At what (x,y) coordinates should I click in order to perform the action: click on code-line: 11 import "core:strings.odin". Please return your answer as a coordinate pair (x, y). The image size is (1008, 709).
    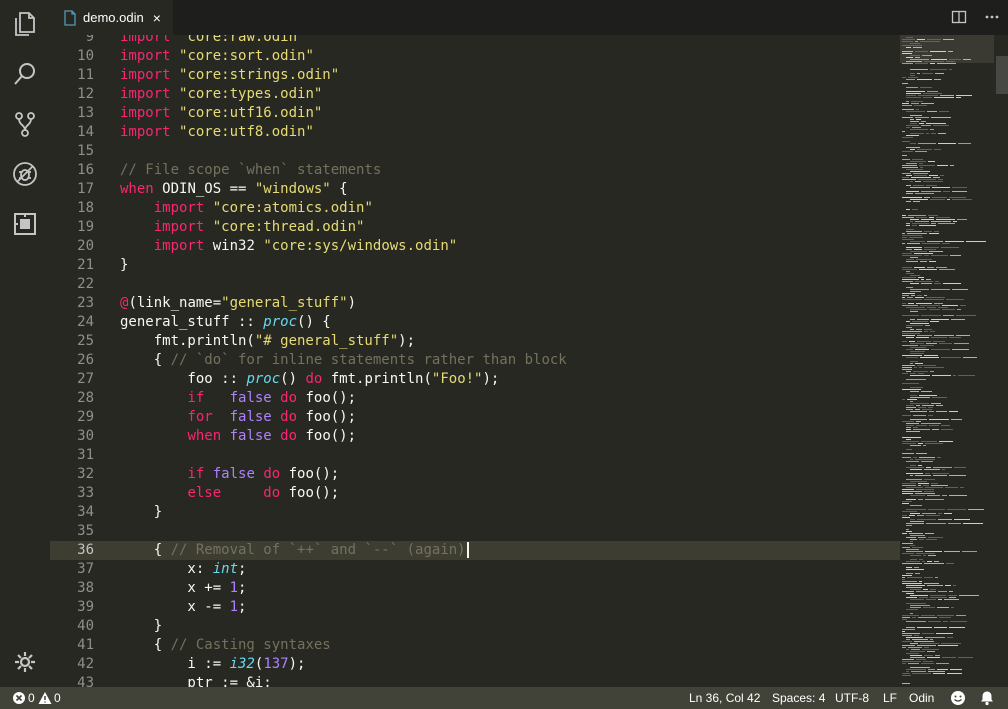
    Looking at the image, I should click on (475, 75).